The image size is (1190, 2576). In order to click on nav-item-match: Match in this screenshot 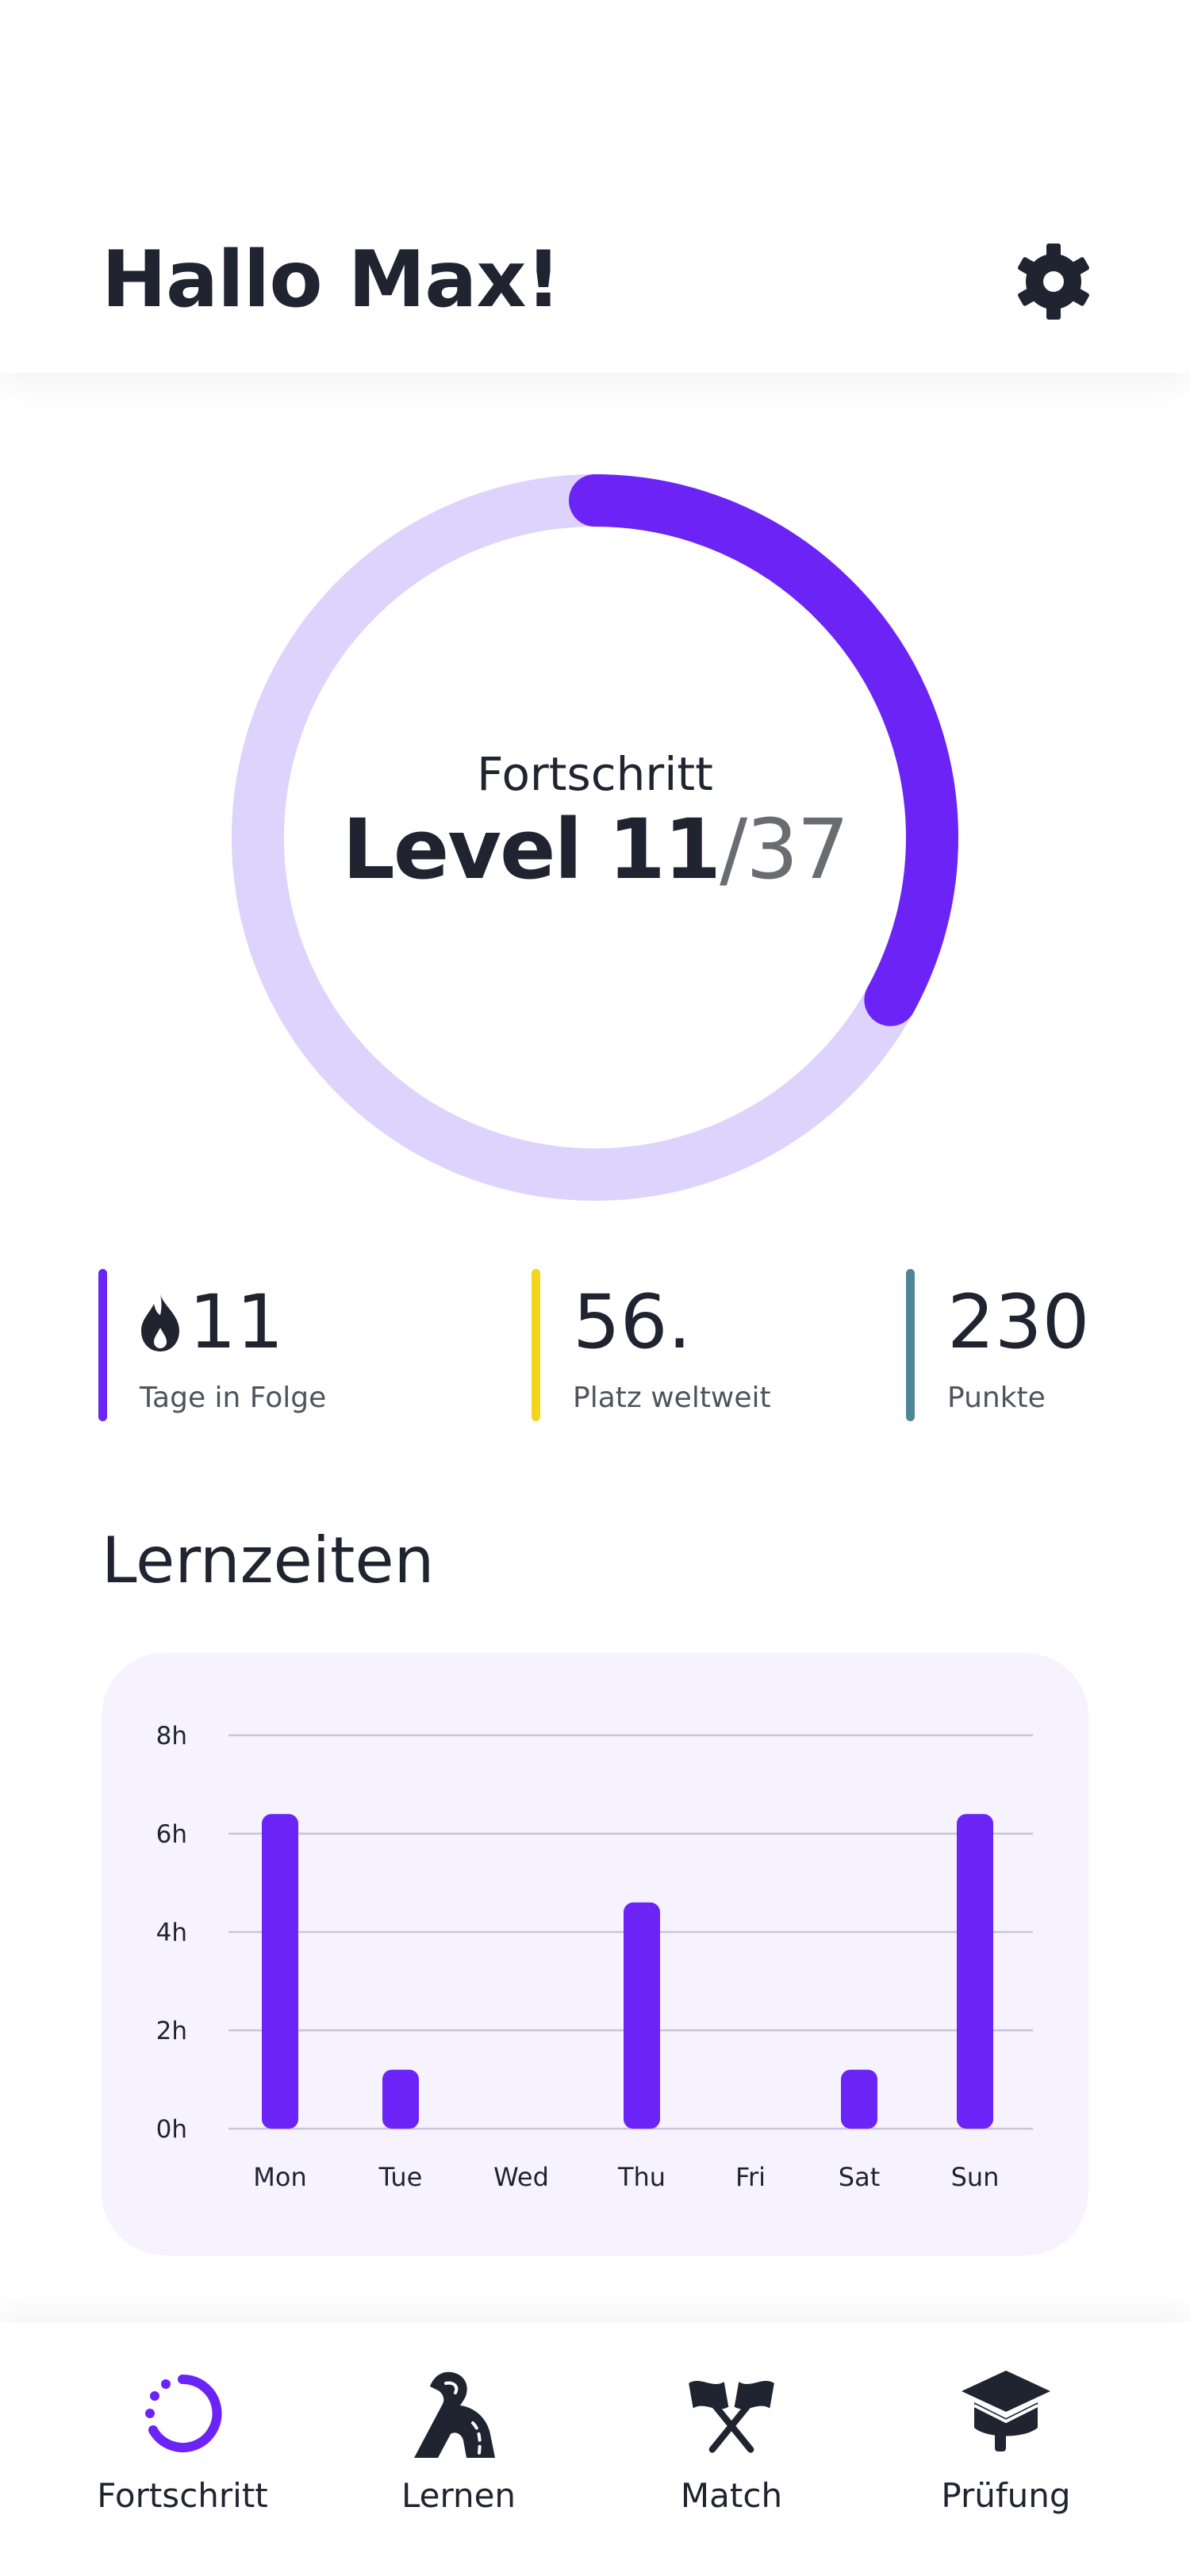, I will do `click(731, 2425)`.